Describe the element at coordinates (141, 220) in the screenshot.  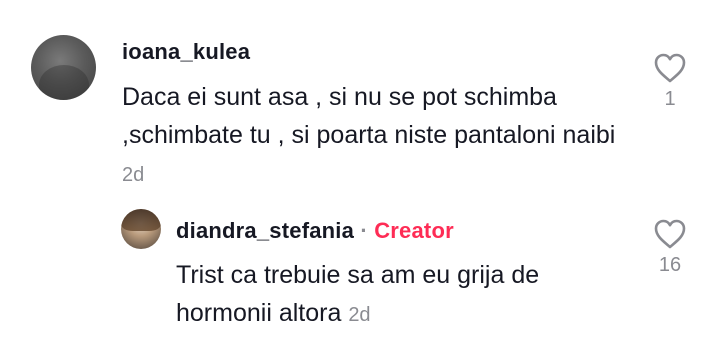
I see `avatar-hair` at that location.